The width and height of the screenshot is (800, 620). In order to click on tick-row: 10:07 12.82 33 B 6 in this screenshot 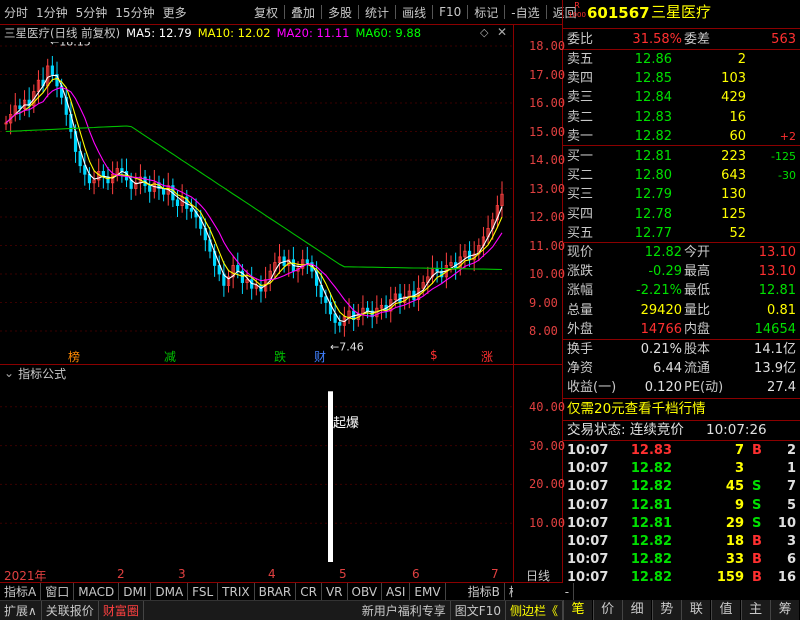, I will do `click(681, 559)`.